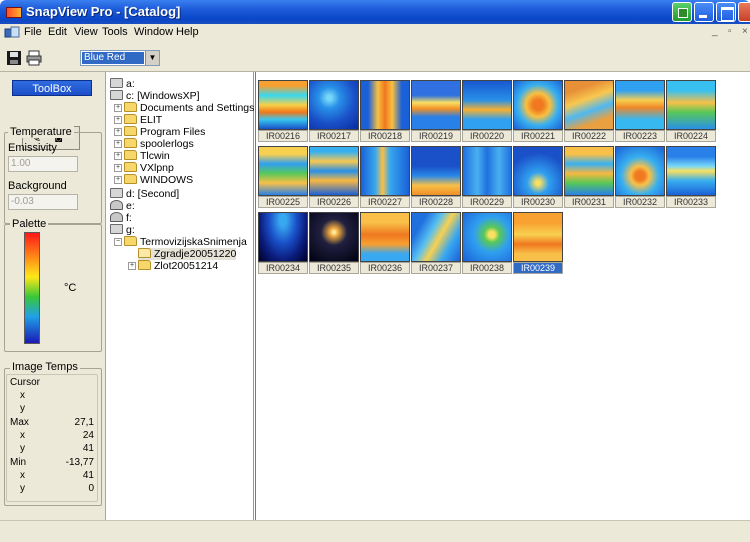  I want to click on thumbnail-ir00229: IR00229, so click(487, 177).